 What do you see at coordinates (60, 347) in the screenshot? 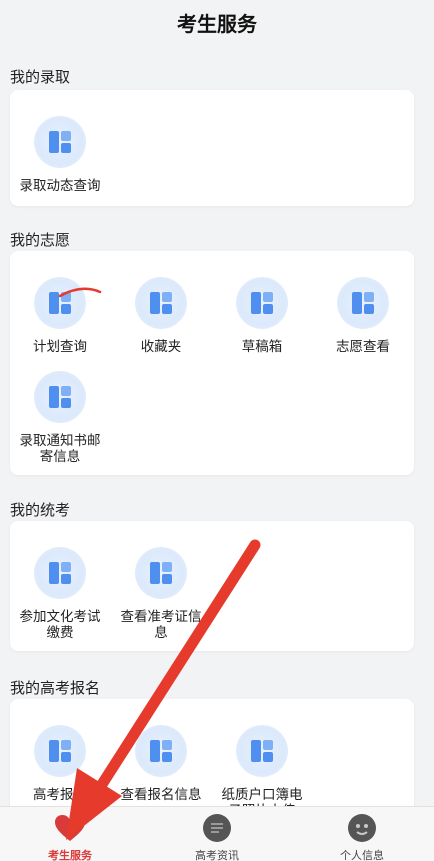
I see `item-label: 计划查询` at bounding box center [60, 347].